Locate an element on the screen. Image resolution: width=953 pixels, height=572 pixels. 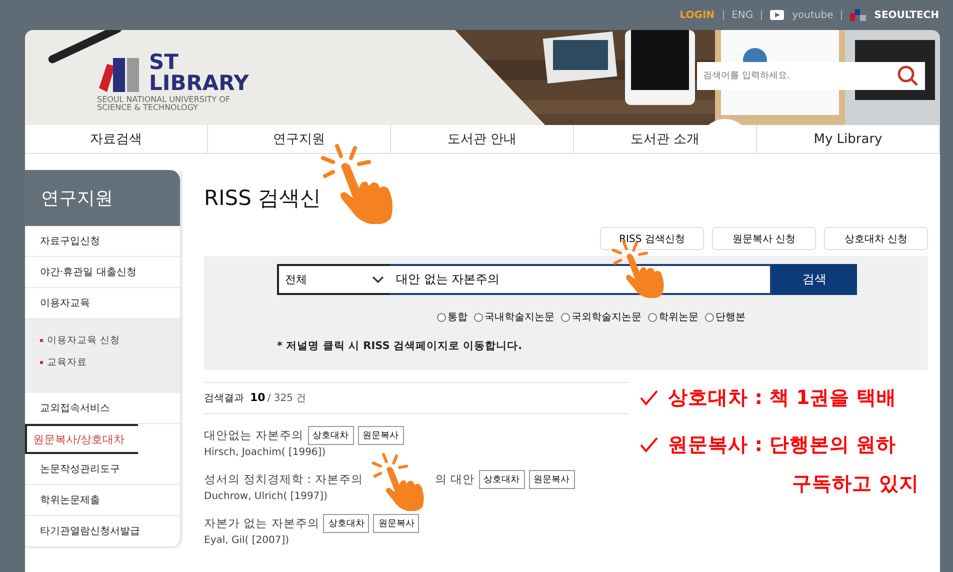
page-title: RISS 검색신 is located at coordinates (263, 198).